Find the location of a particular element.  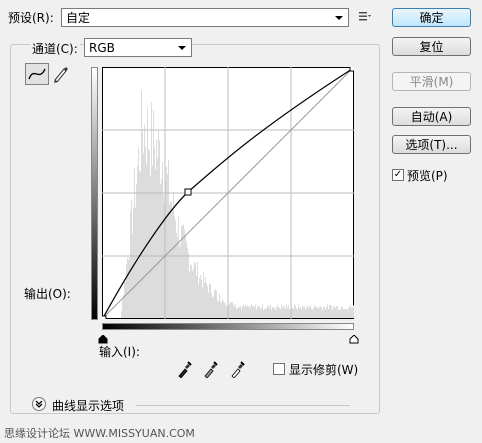

double-chevron-down-icon is located at coordinates (39, 404).